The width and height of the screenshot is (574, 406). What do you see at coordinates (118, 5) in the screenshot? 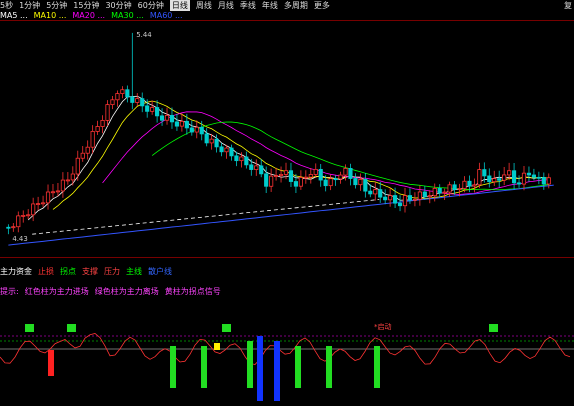
I see `period-tab-4: 30分钟` at bounding box center [118, 5].